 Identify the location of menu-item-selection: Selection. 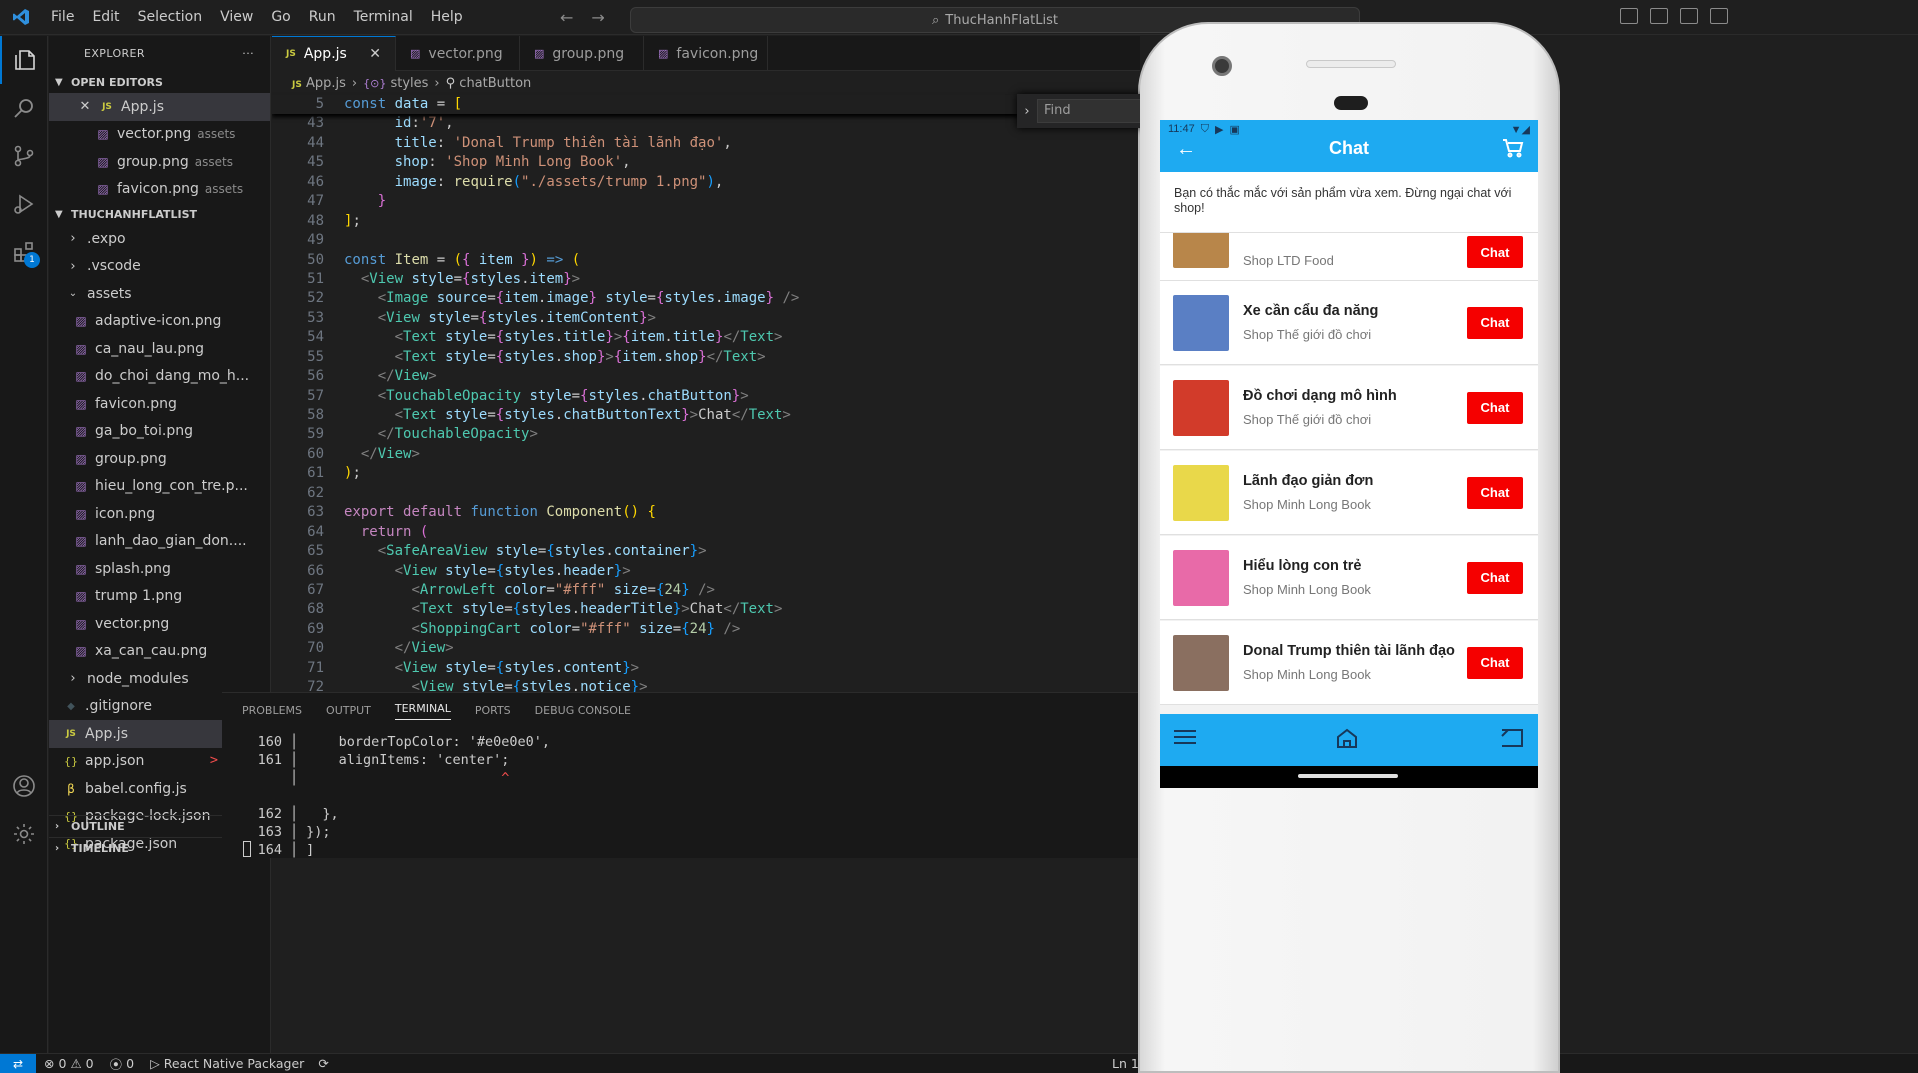
(170, 17).